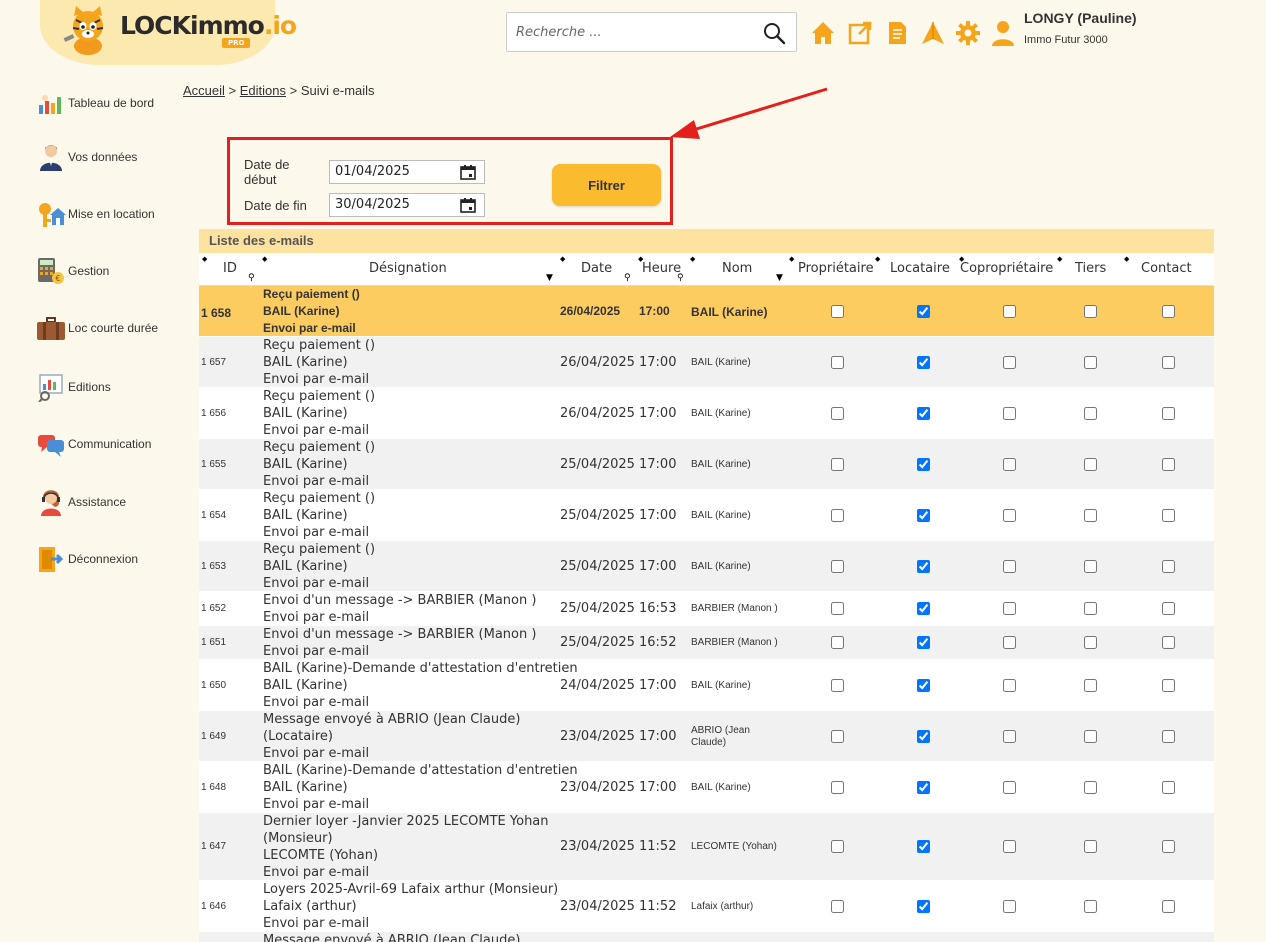 This screenshot has width=1266, height=942. What do you see at coordinates (1003, 33) in the screenshot?
I see `user-icon` at bounding box center [1003, 33].